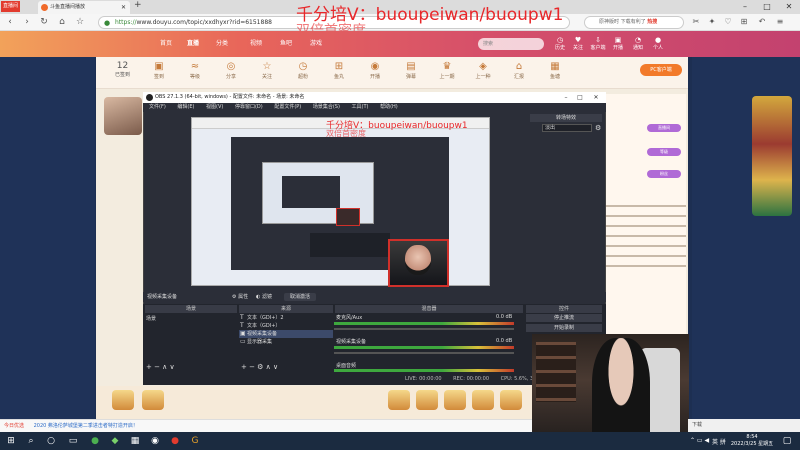 The width and height of the screenshot is (800, 450). What do you see at coordinates (752, 441) in the screenshot?
I see `system-clock: 8:54 2022/3/25 星期五` at bounding box center [752, 441].